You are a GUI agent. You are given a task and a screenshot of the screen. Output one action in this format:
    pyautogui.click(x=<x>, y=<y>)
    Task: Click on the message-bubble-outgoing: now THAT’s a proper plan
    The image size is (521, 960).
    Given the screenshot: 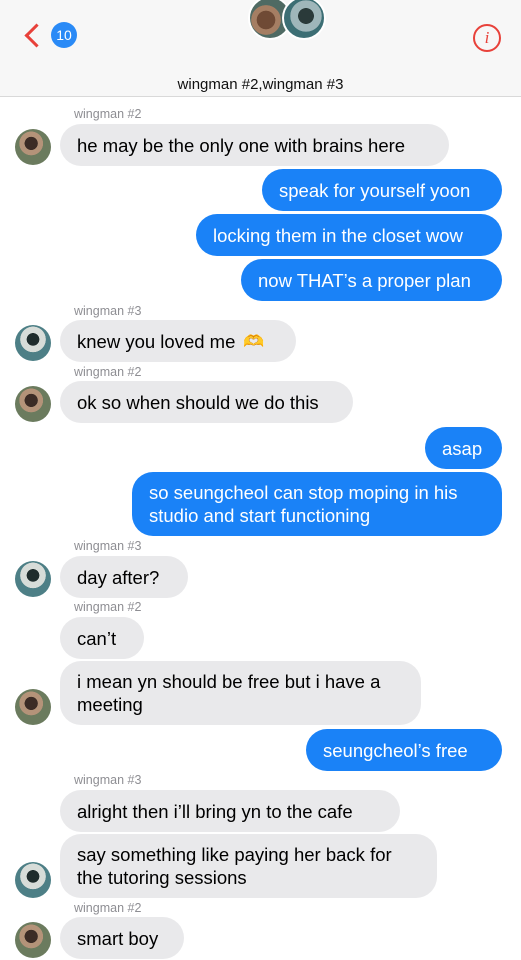 What is the action you would take?
    pyautogui.click(x=371, y=280)
    